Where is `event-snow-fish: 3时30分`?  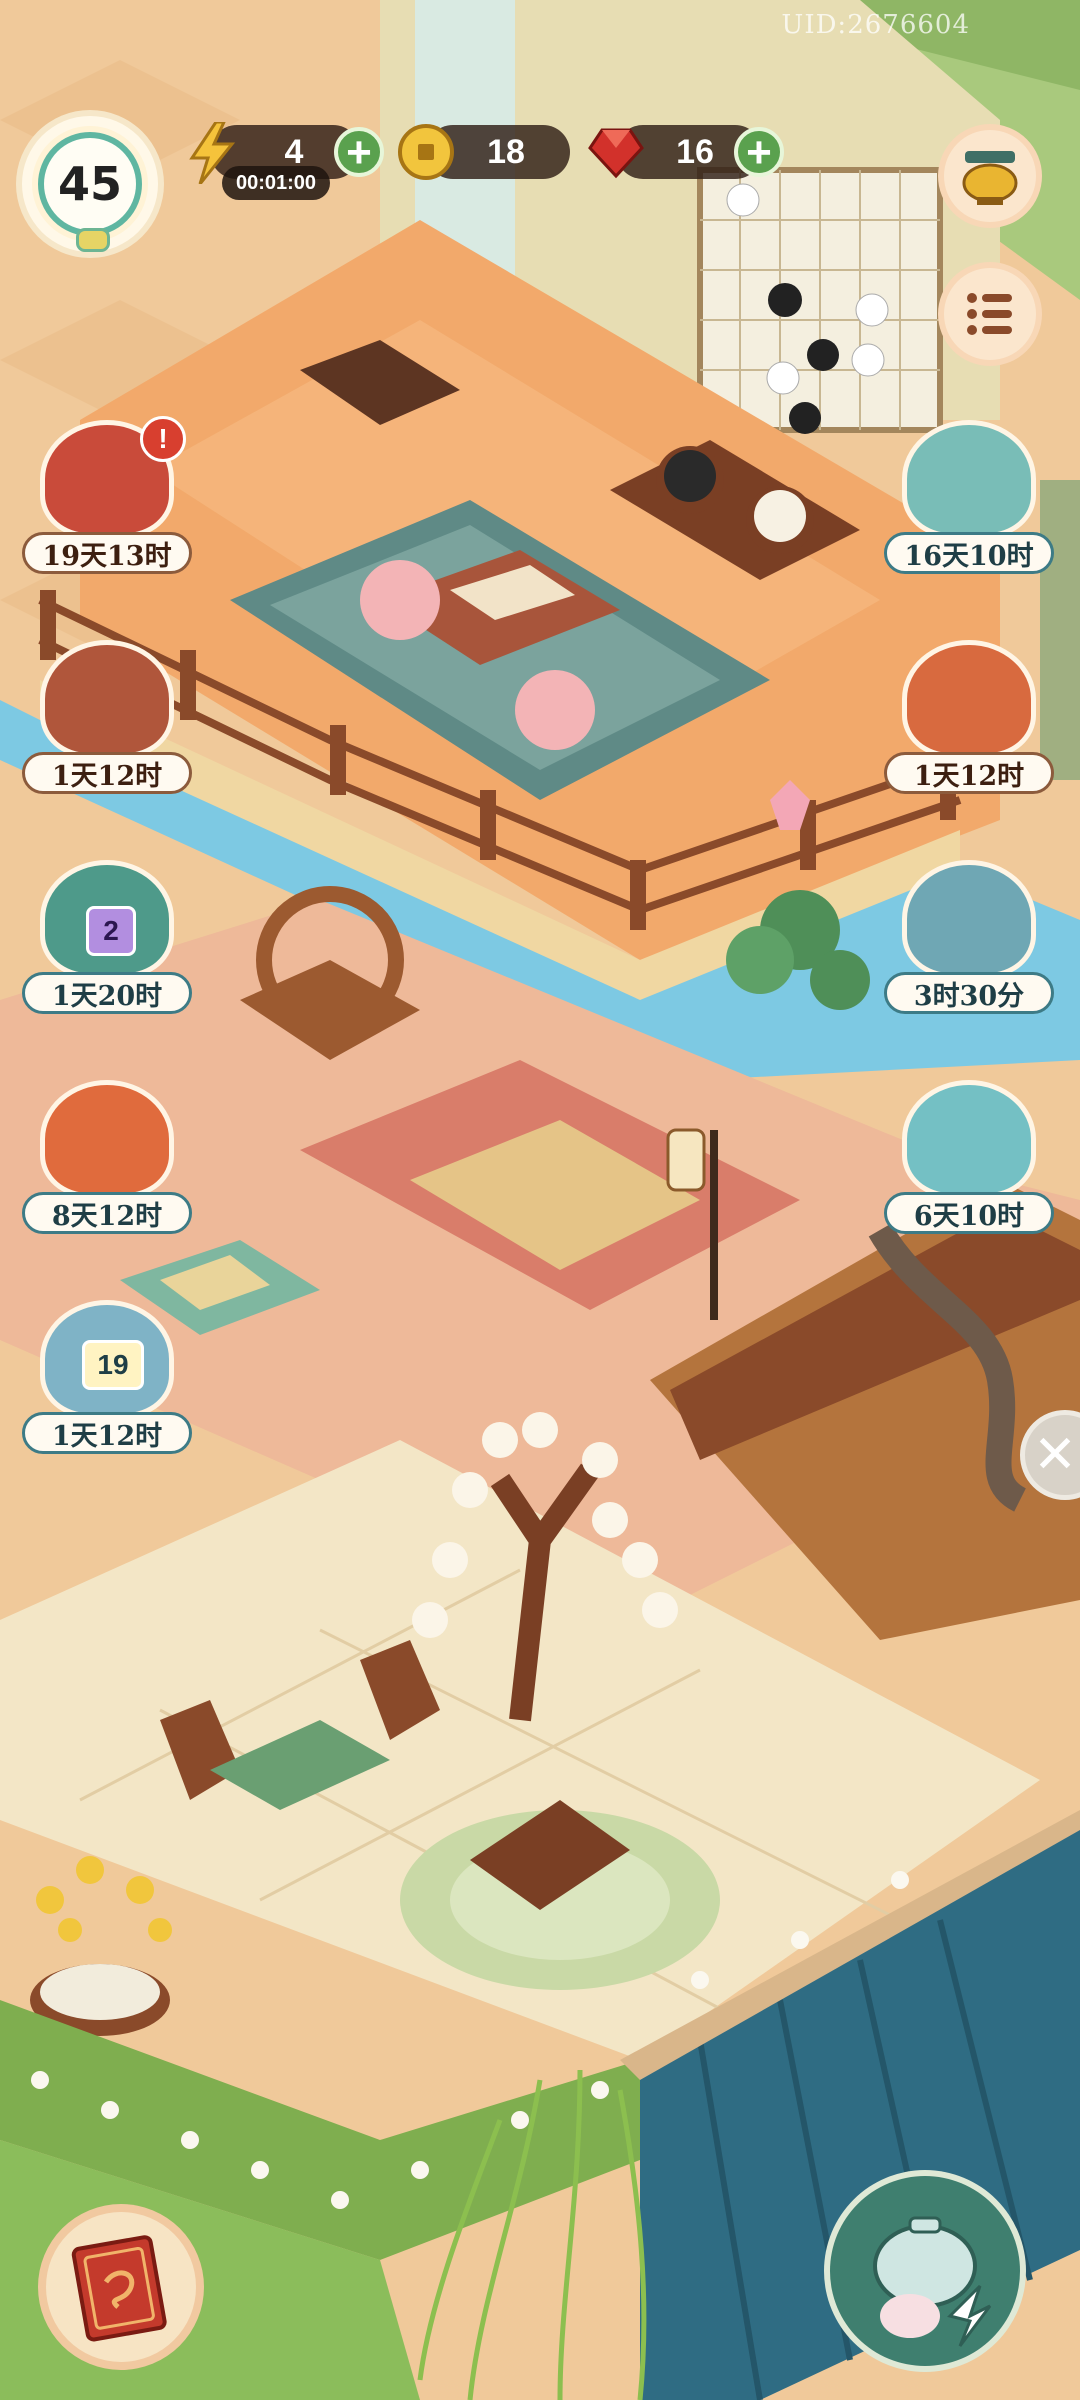
event-snow-fish: 3时30分 is located at coordinates (969, 940).